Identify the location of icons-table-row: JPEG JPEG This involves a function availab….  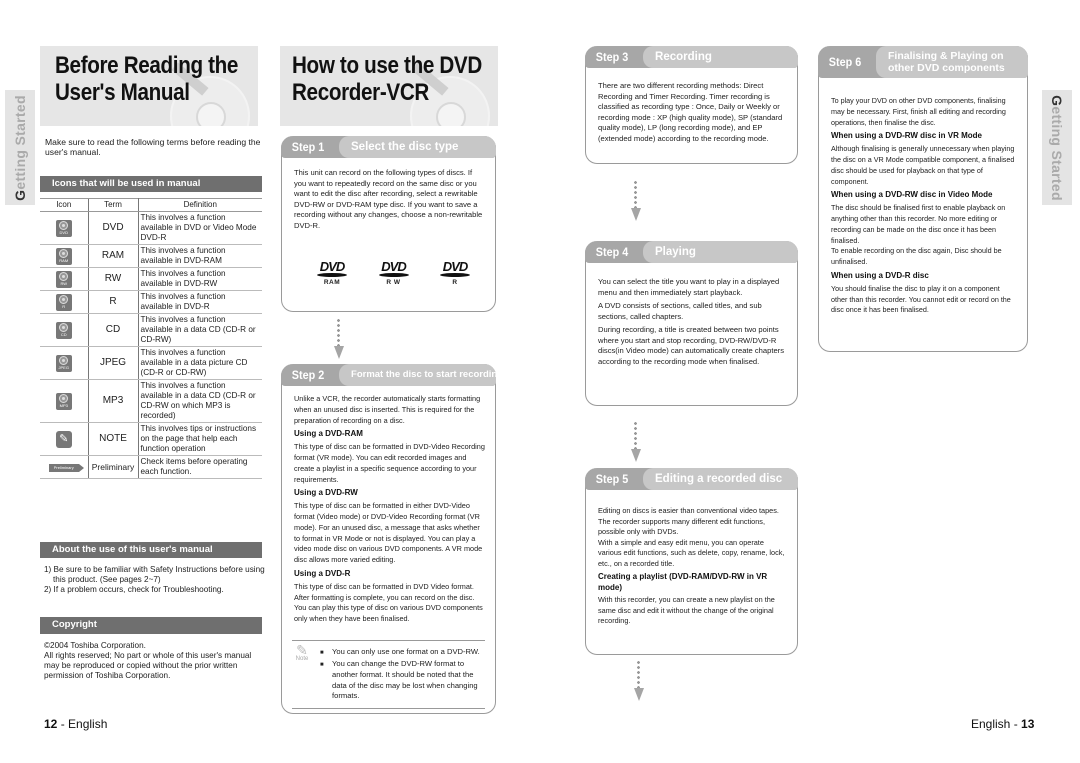
(151, 363).